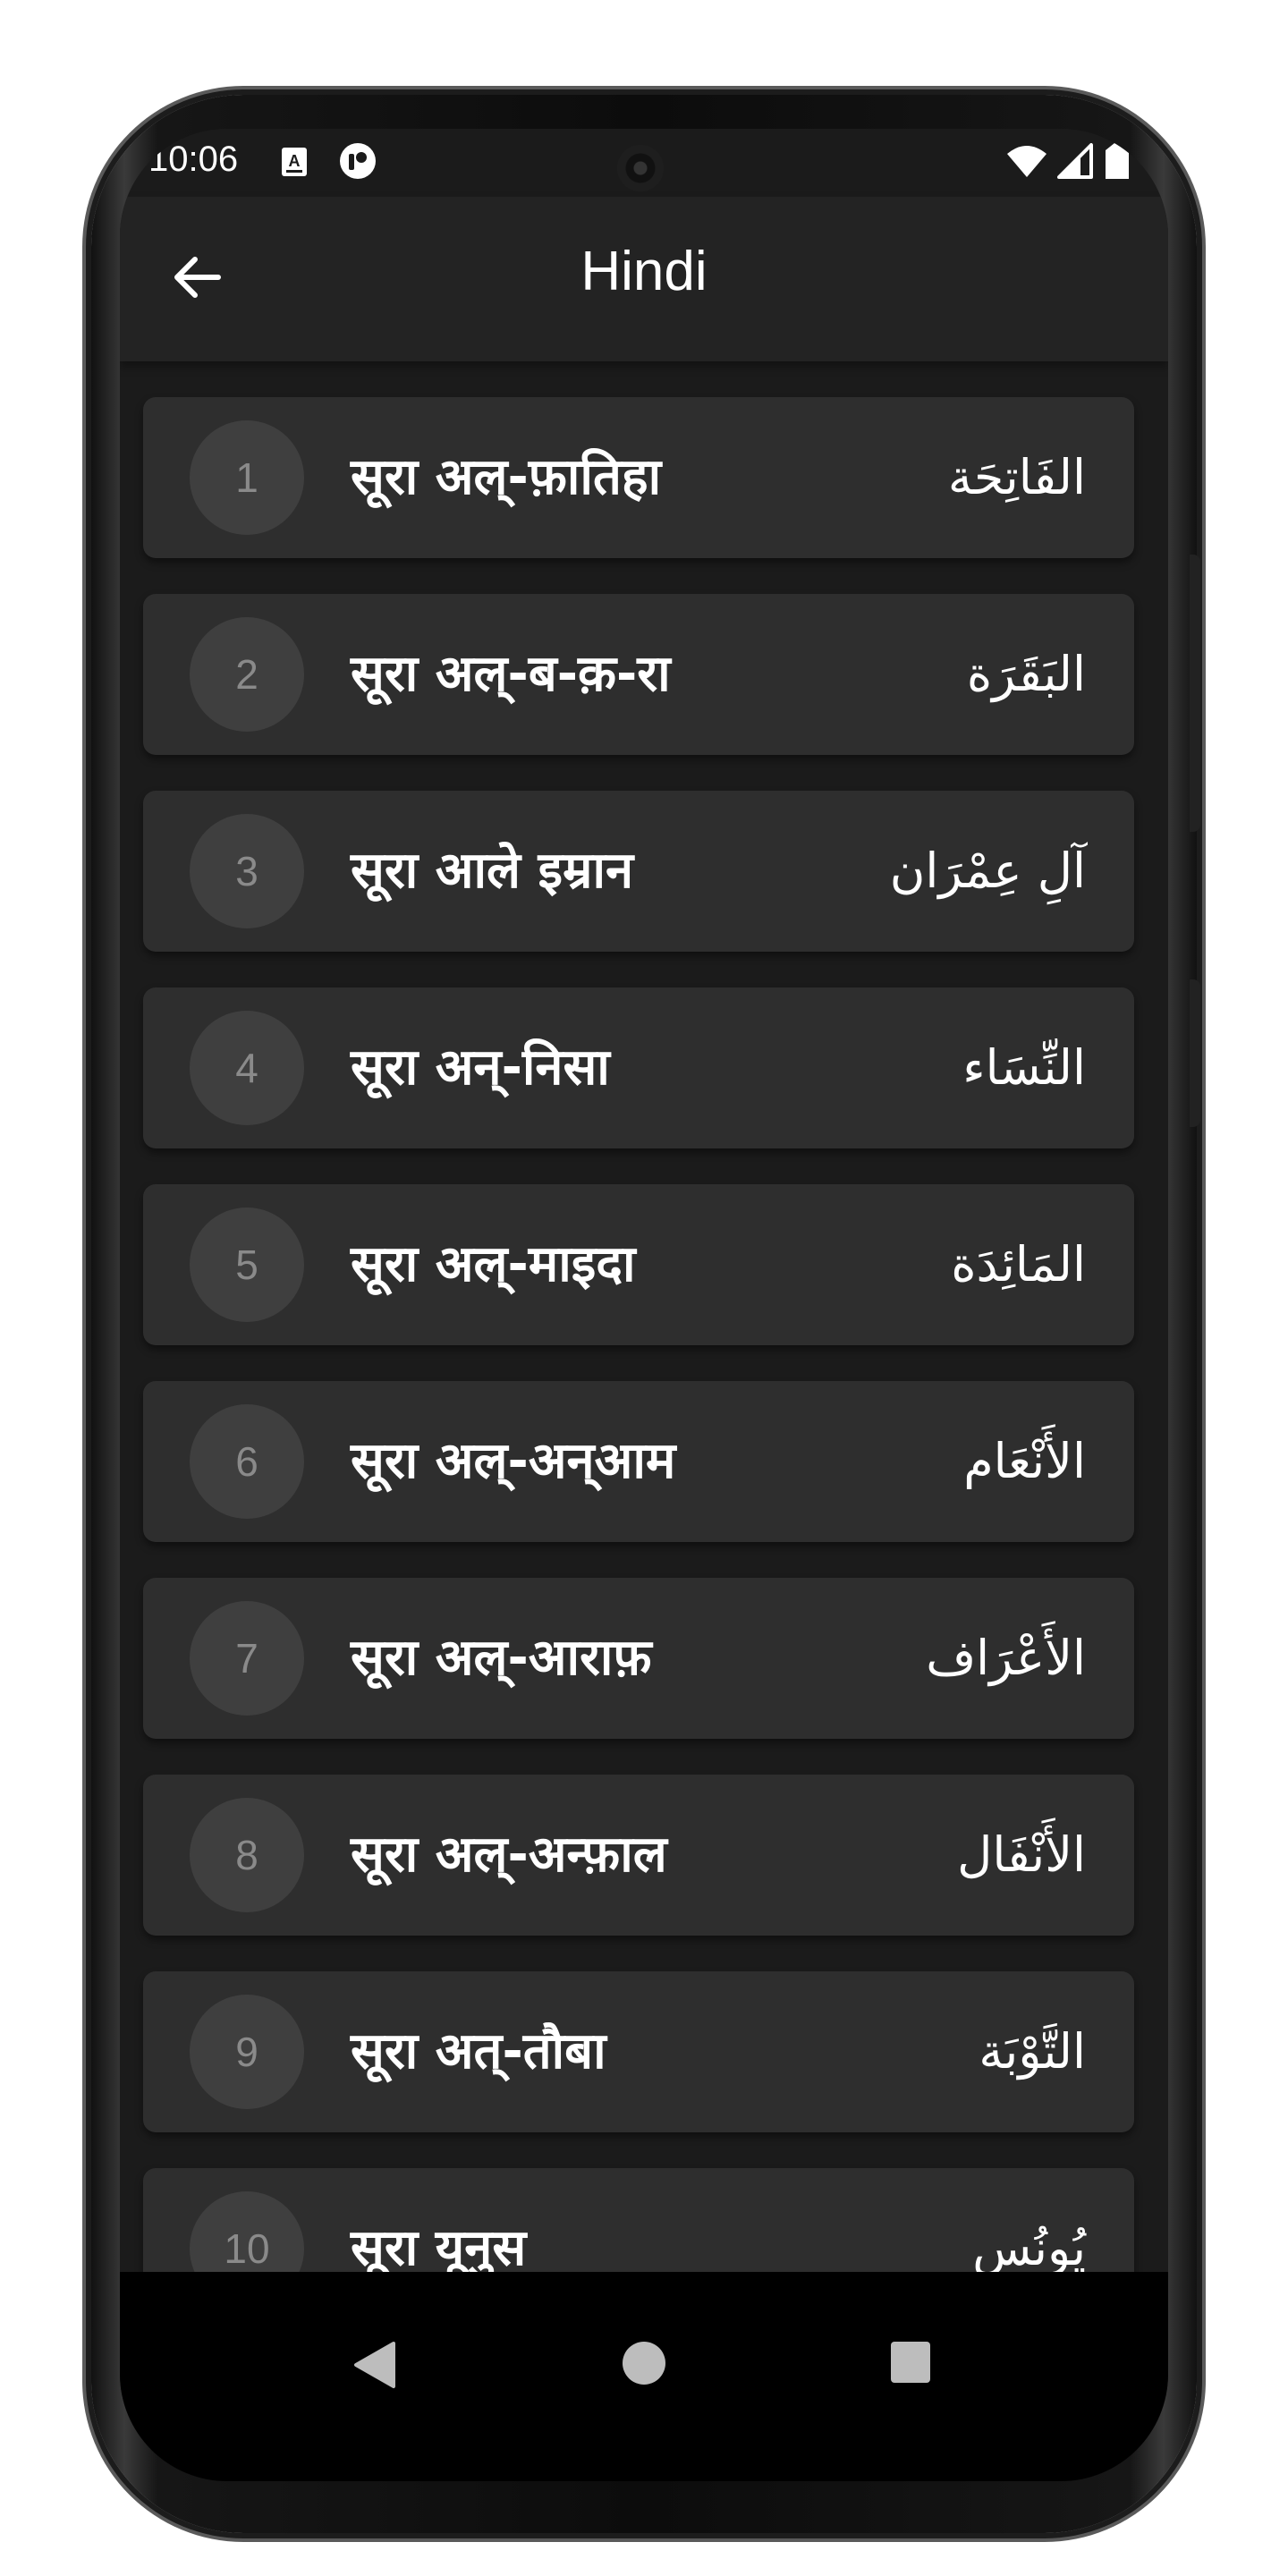  Describe the element at coordinates (247, 1068) in the screenshot. I see `surah-number: 4` at that location.